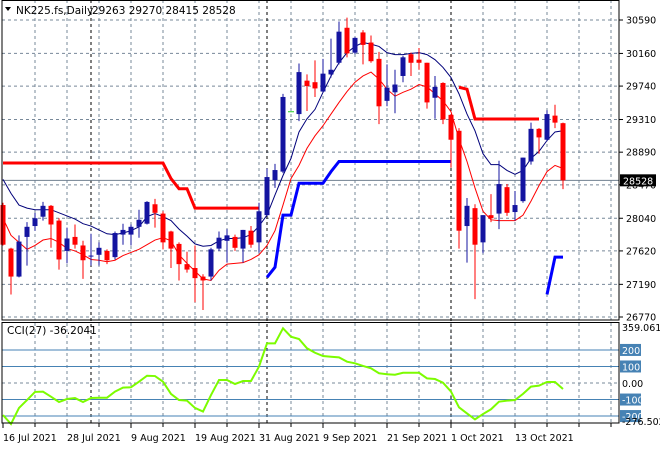 The width and height of the screenshot is (660, 450). I want to click on price-tick-label: 30590, so click(641, 21).